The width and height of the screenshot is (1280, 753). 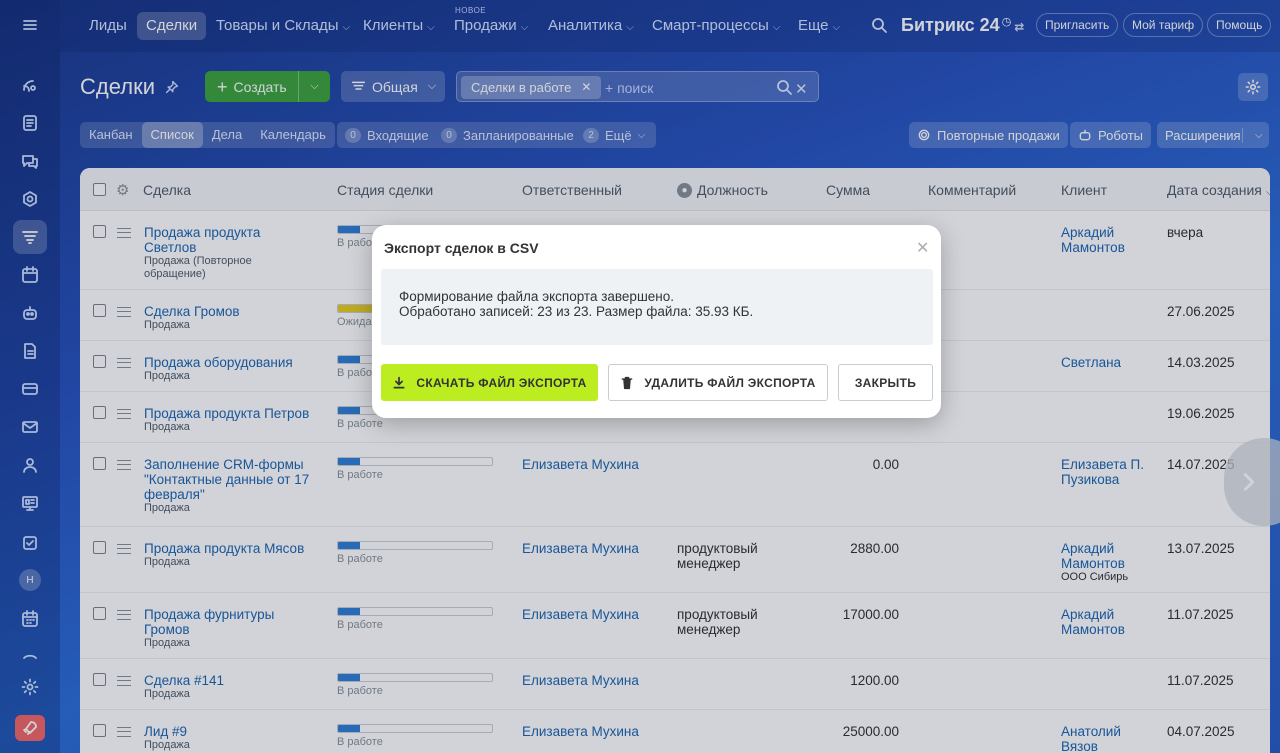 I want to click on download-label: СКАЧАТЬ ФАЙЛ ЭКСПОРТА, so click(x=501, y=382).